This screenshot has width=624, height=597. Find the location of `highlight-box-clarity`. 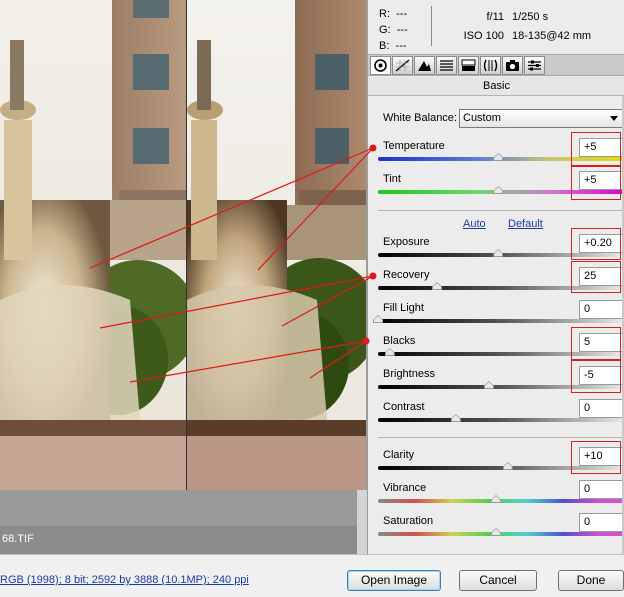

highlight-box-clarity is located at coordinates (596, 457).